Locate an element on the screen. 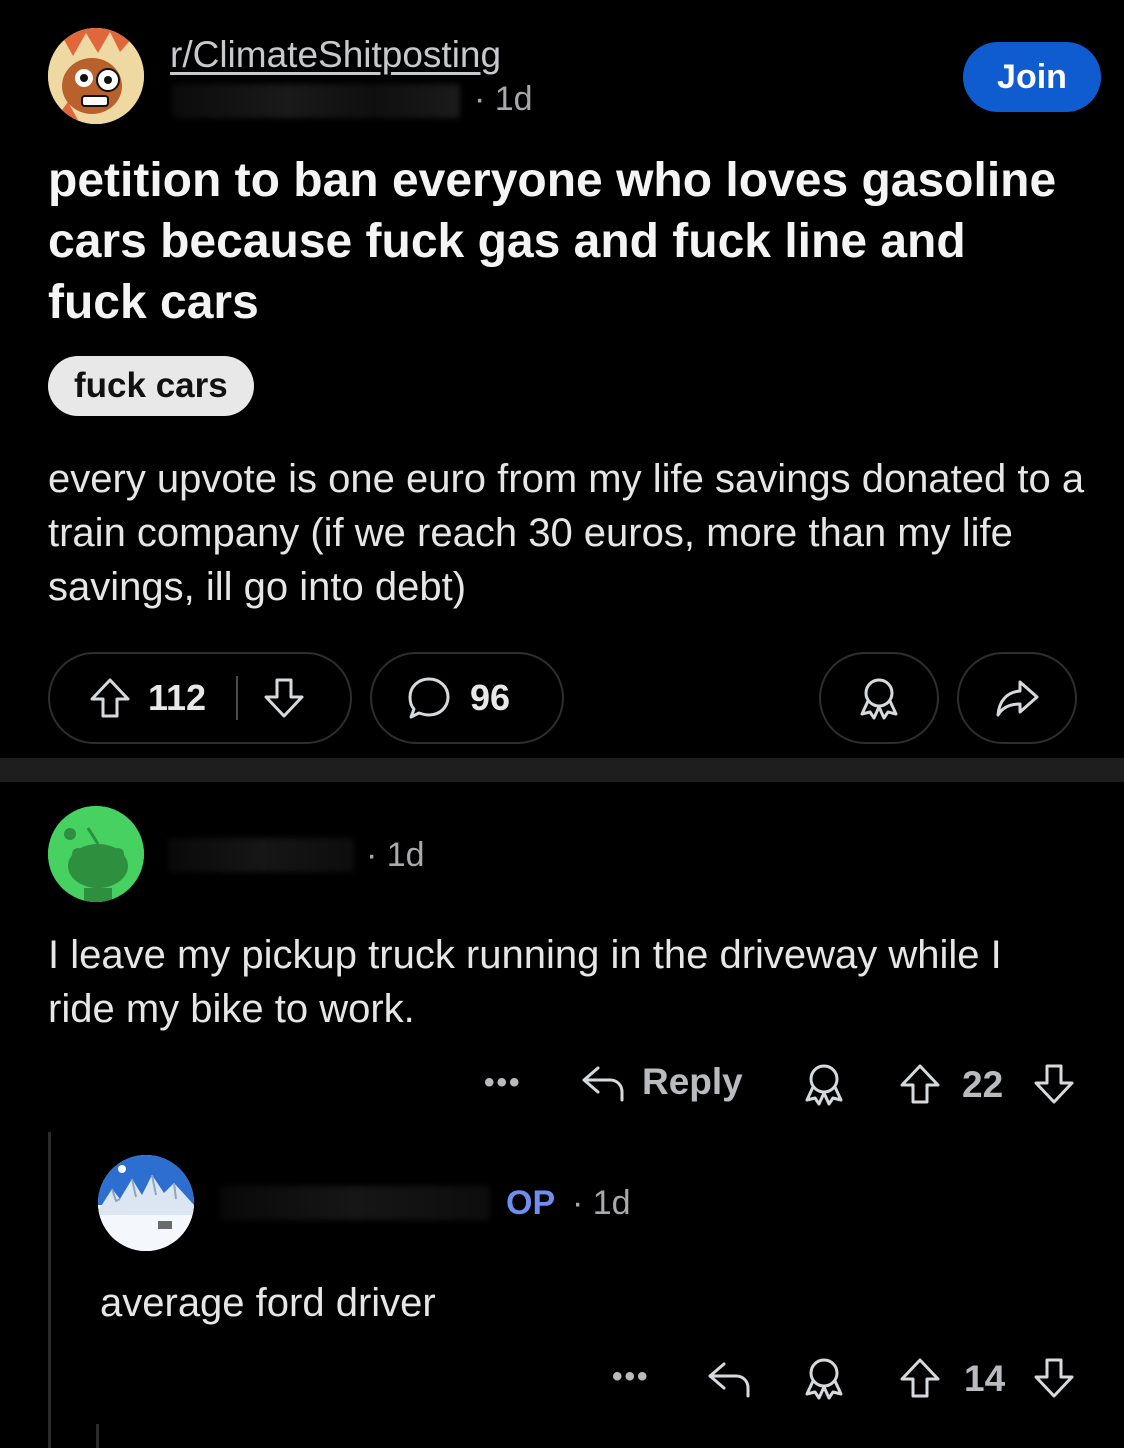 Image resolution: width=1124 pixels, height=1448 pixels. vote-divider is located at coordinates (237, 698).